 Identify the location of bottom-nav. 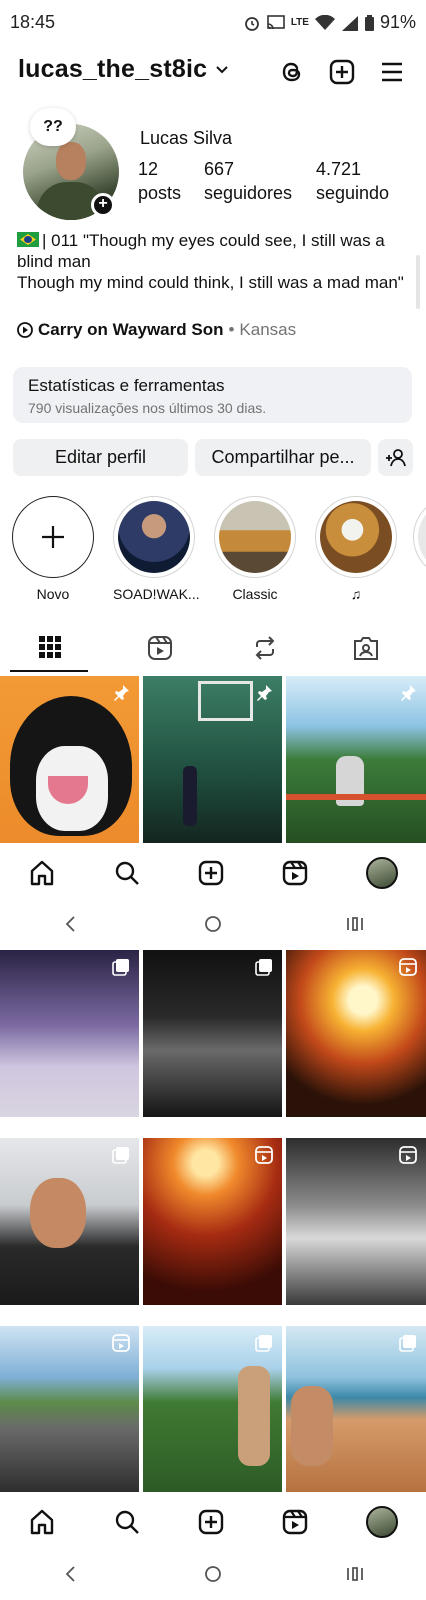
(213, 873).